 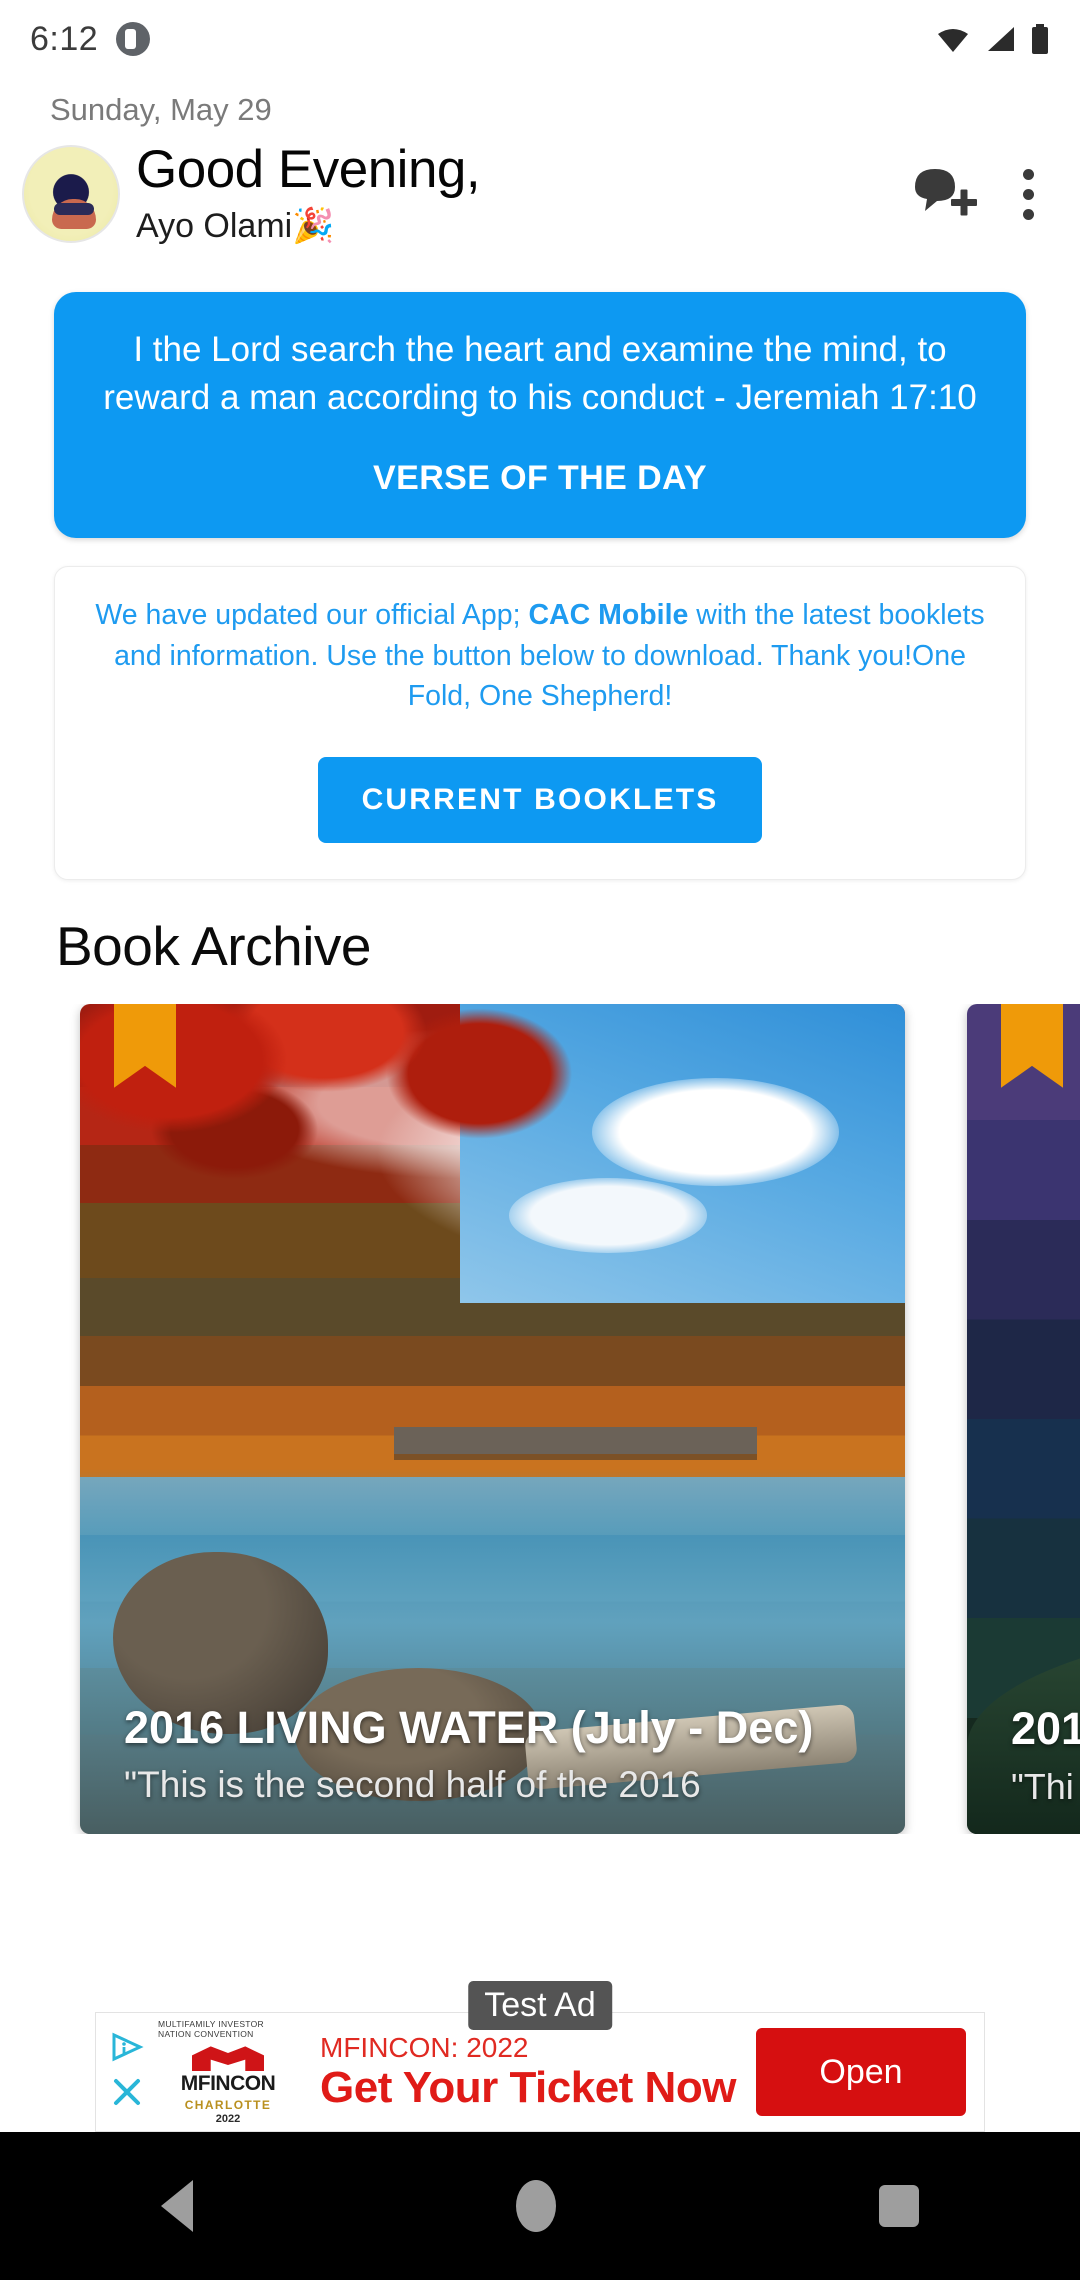 What do you see at coordinates (608, 615) in the screenshot?
I see `announcement-app-name: CAC Mobile` at bounding box center [608, 615].